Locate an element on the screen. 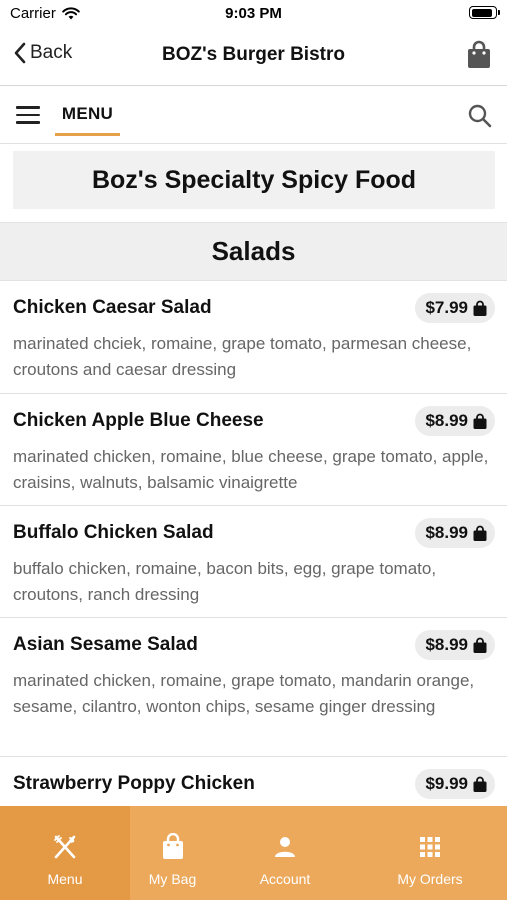 The width and height of the screenshot is (507, 900). tab-my-orders-label: My Orders is located at coordinates (430, 879).